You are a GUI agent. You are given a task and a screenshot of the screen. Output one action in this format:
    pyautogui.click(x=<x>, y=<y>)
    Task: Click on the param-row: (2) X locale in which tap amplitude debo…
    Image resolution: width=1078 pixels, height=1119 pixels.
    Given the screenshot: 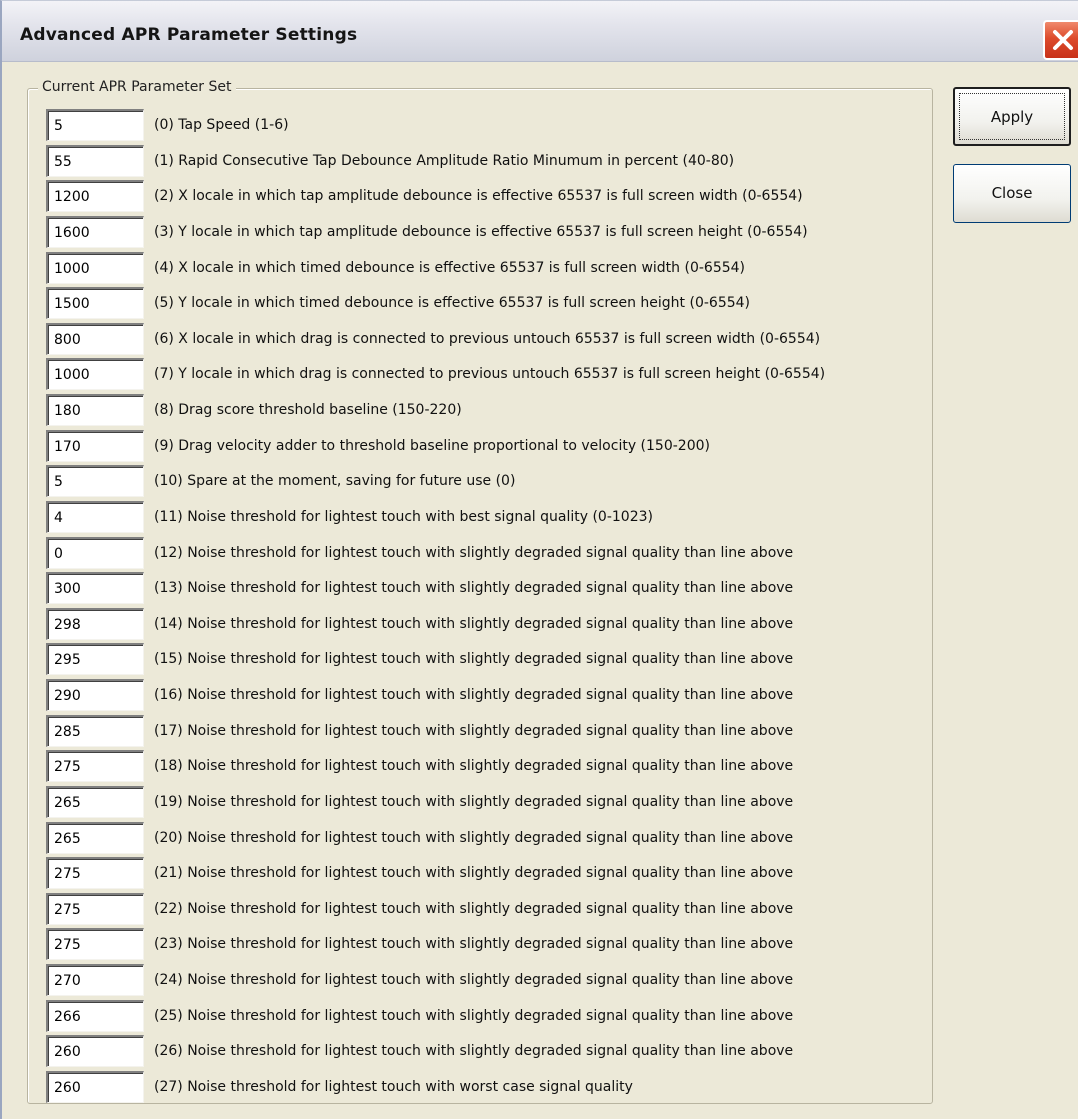 What is the action you would take?
    pyautogui.click(x=491, y=196)
    